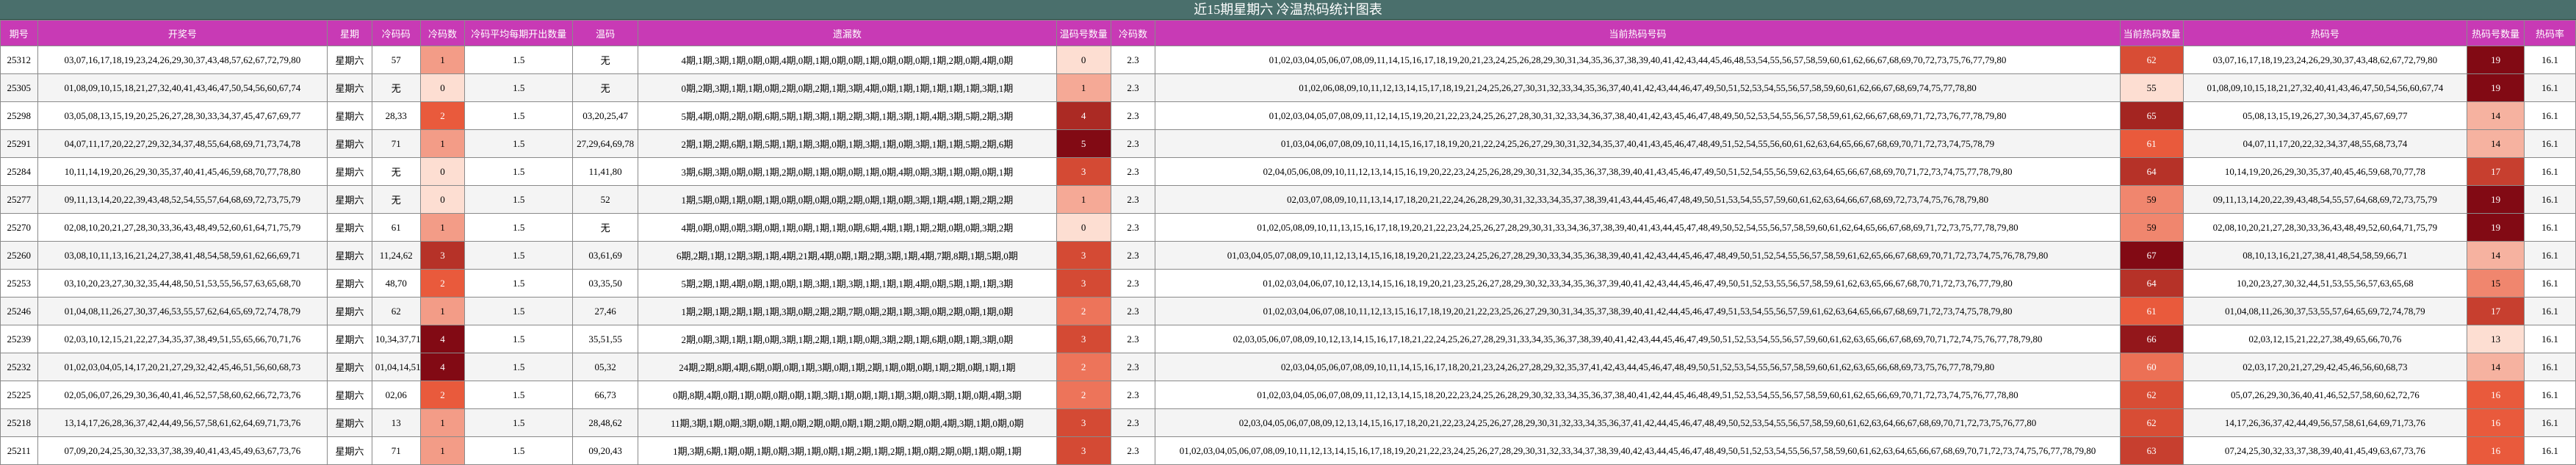 The image size is (2576, 465). I want to click on cell-issue: 25312, so click(19, 60).